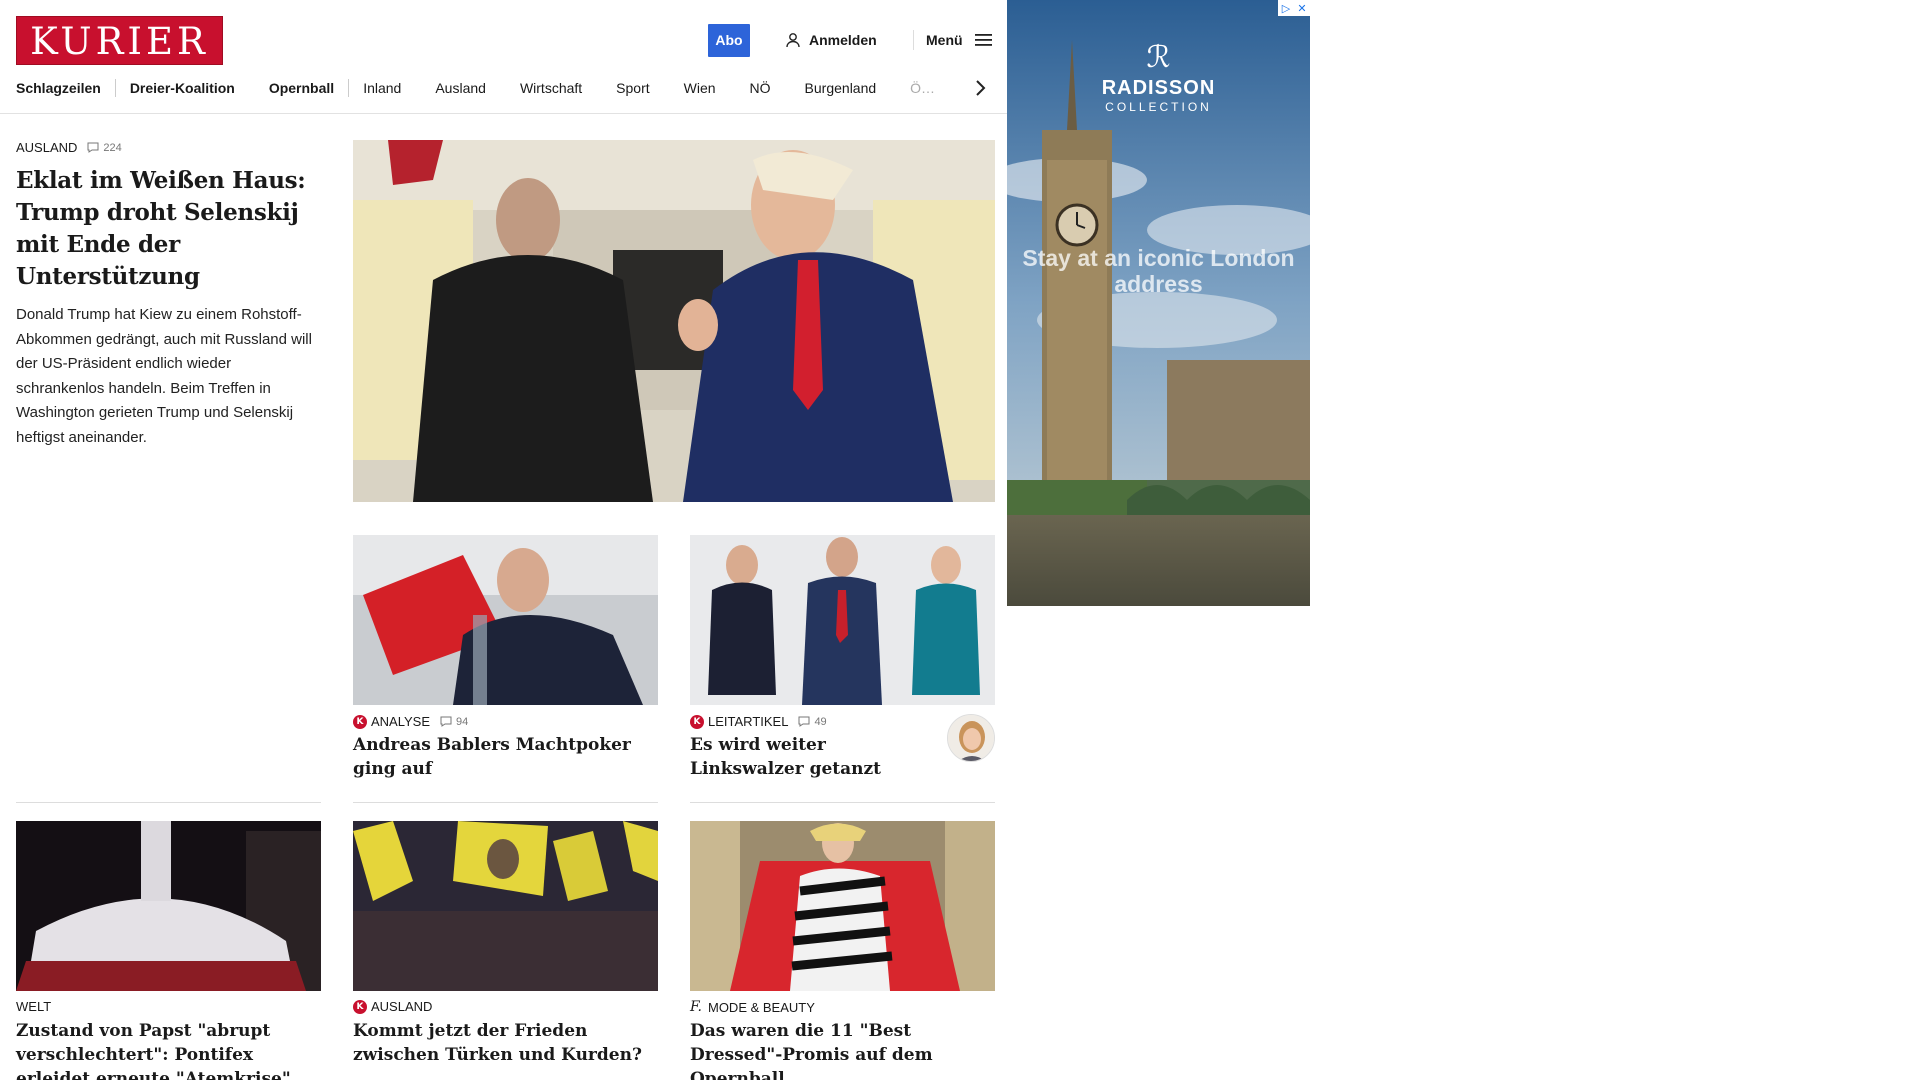 Image resolution: width=1920 pixels, height=1080 pixels. What do you see at coordinates (112, 147) in the screenshot?
I see `lead-comments: 224` at bounding box center [112, 147].